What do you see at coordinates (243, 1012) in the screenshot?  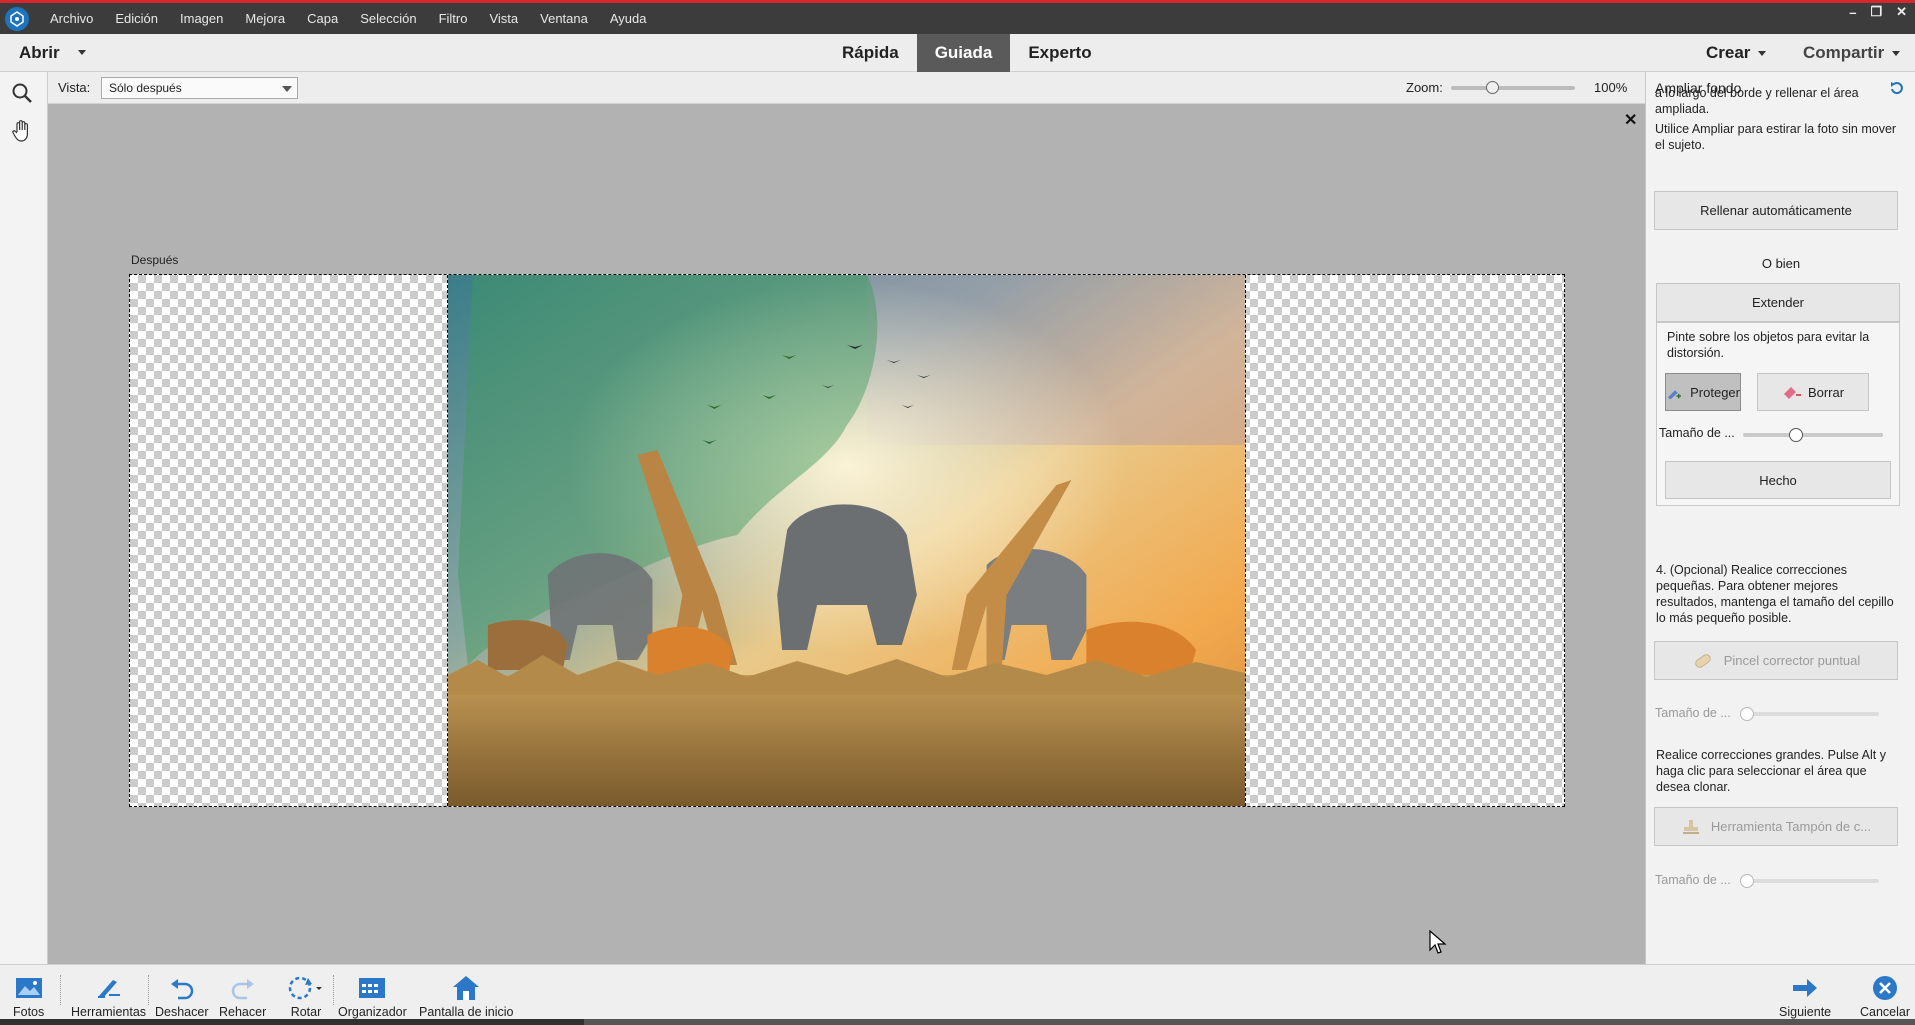 I see `redo-label: Rehacer` at bounding box center [243, 1012].